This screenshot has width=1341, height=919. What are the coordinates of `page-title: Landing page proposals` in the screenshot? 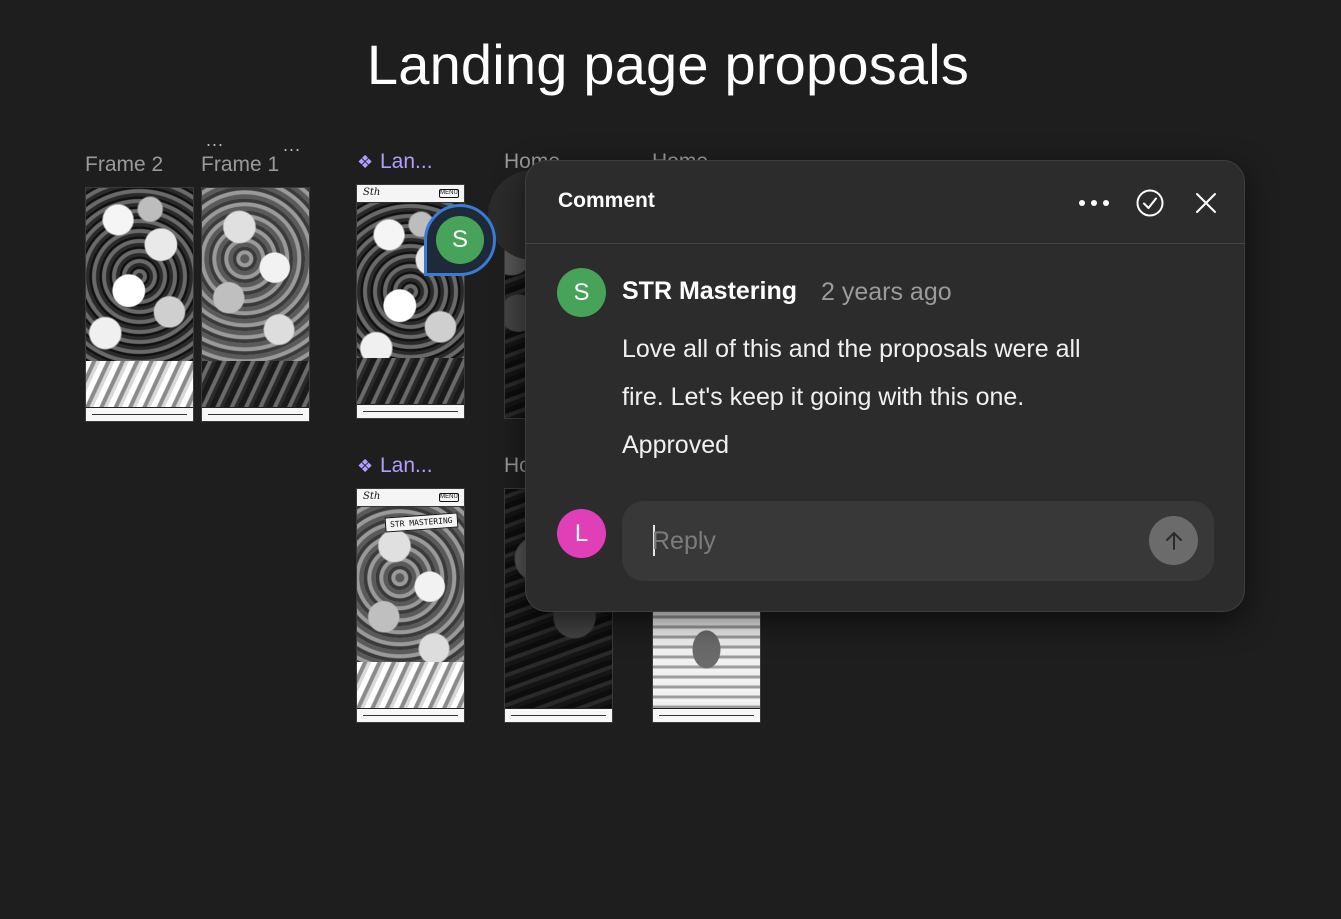 It's located at (668, 64).